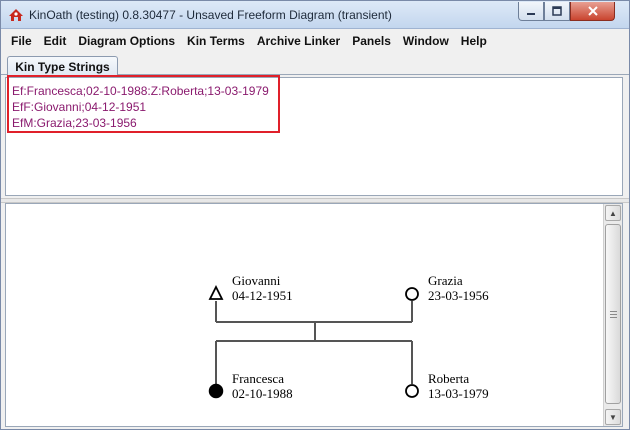 The height and width of the screenshot is (430, 630). What do you see at coordinates (474, 41) in the screenshot?
I see `menu-help: Help` at bounding box center [474, 41].